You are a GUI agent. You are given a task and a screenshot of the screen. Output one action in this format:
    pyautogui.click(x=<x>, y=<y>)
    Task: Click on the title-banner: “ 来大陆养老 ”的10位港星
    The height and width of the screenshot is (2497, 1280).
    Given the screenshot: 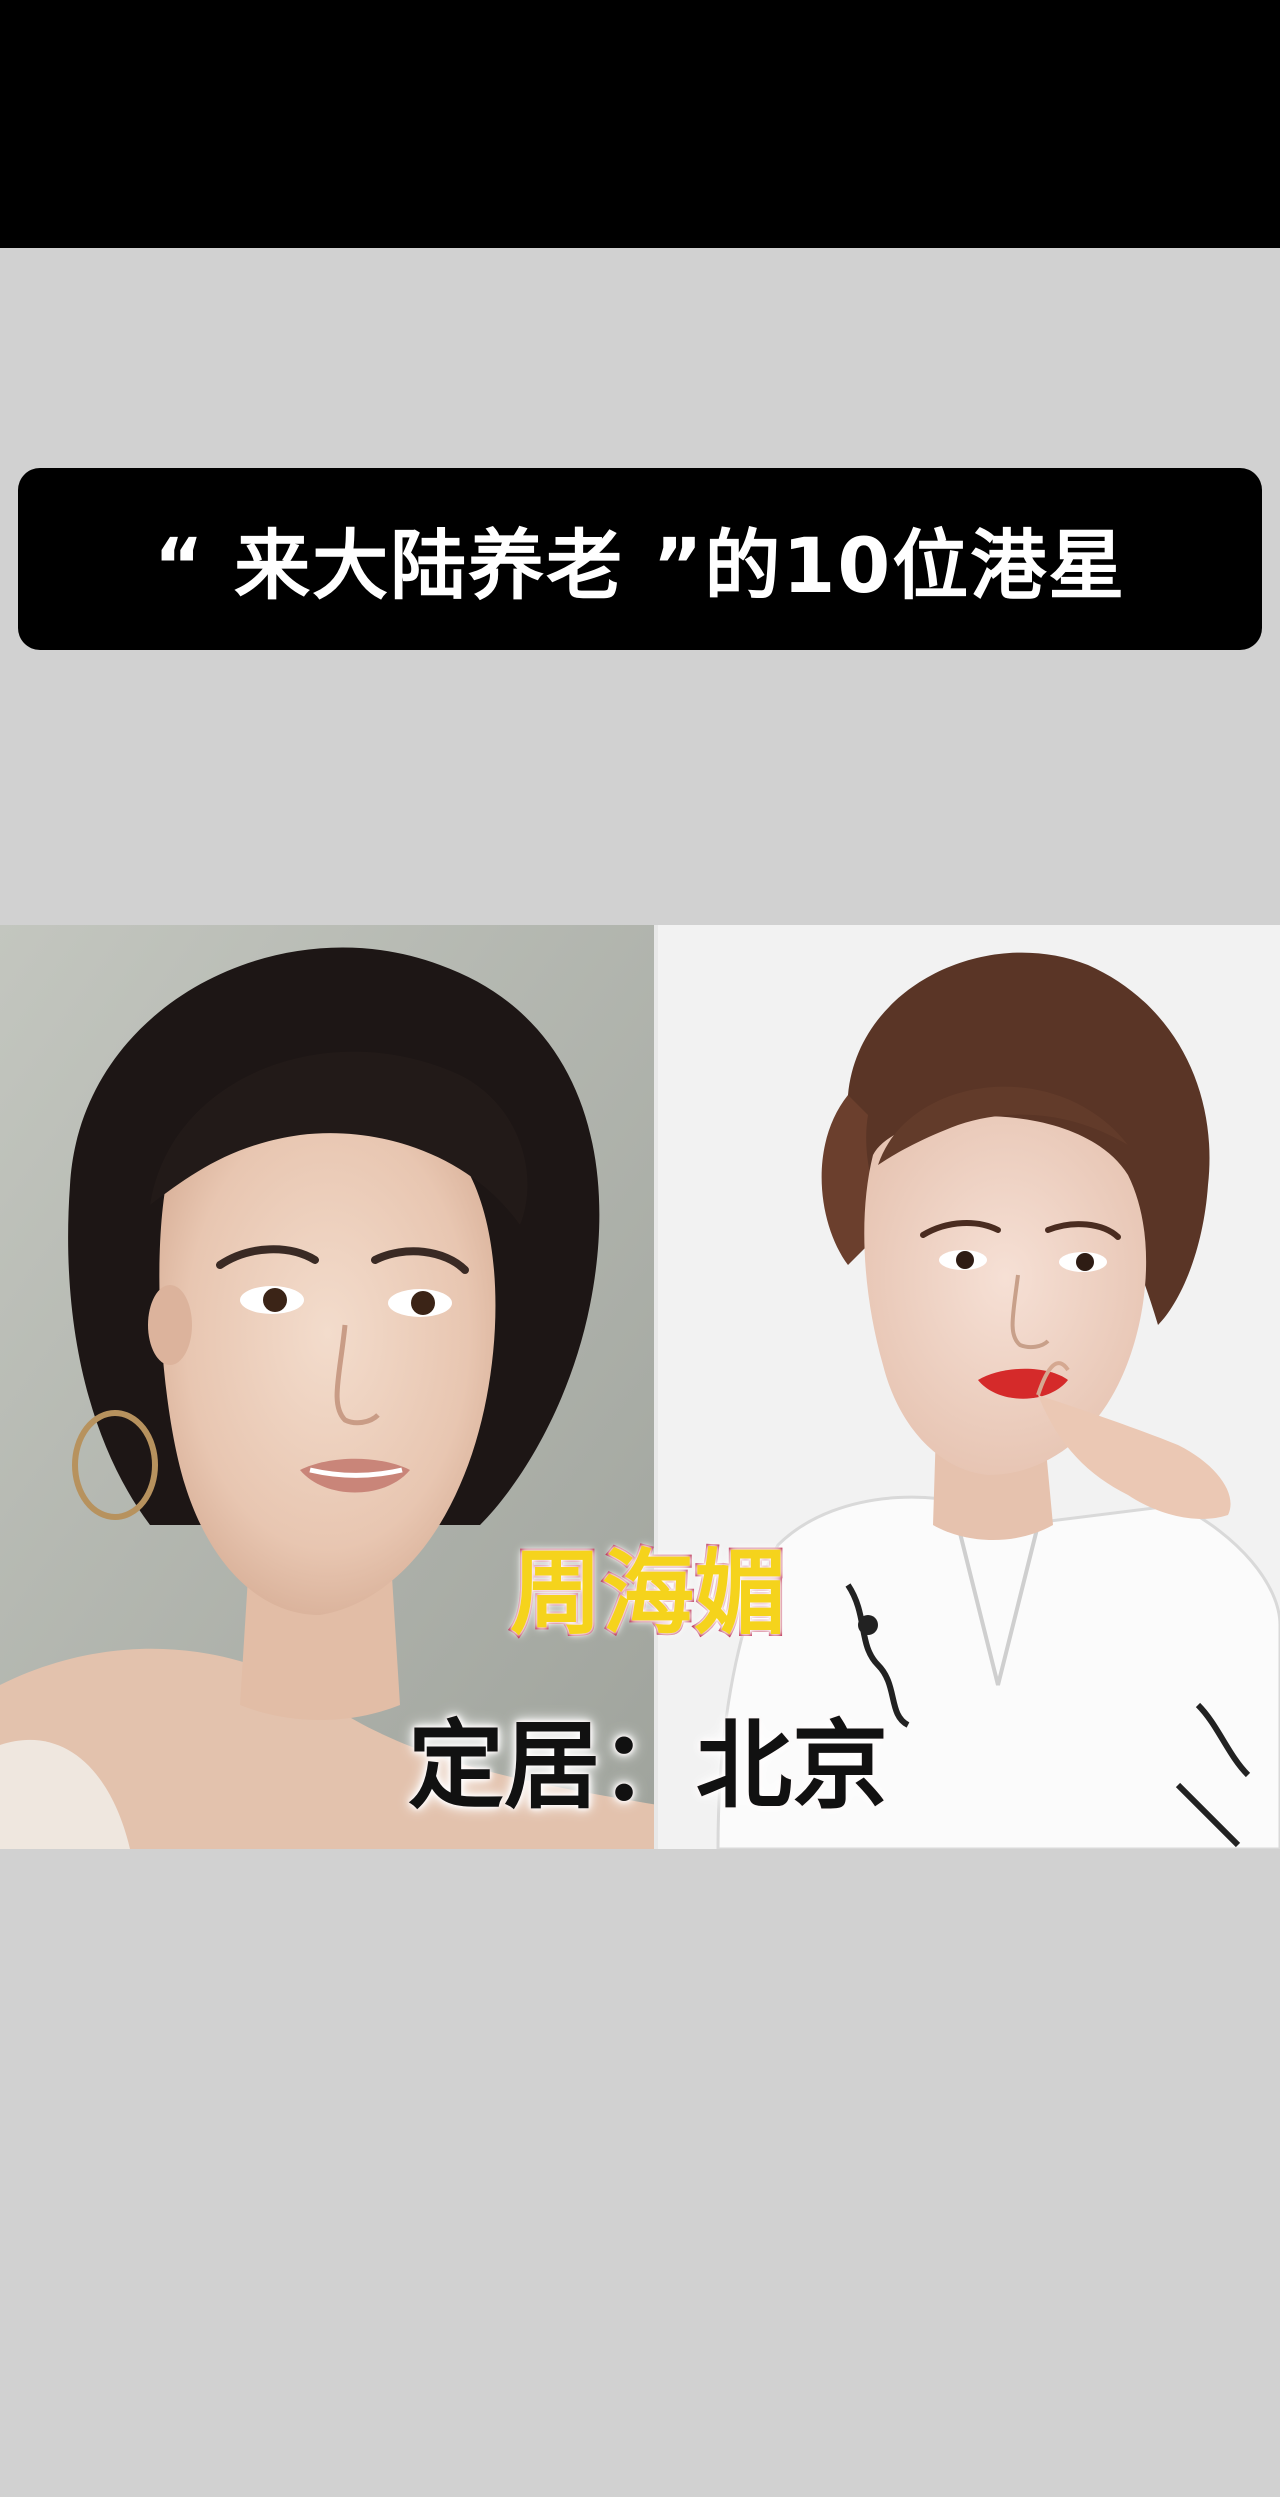 What is the action you would take?
    pyautogui.click(x=640, y=559)
    